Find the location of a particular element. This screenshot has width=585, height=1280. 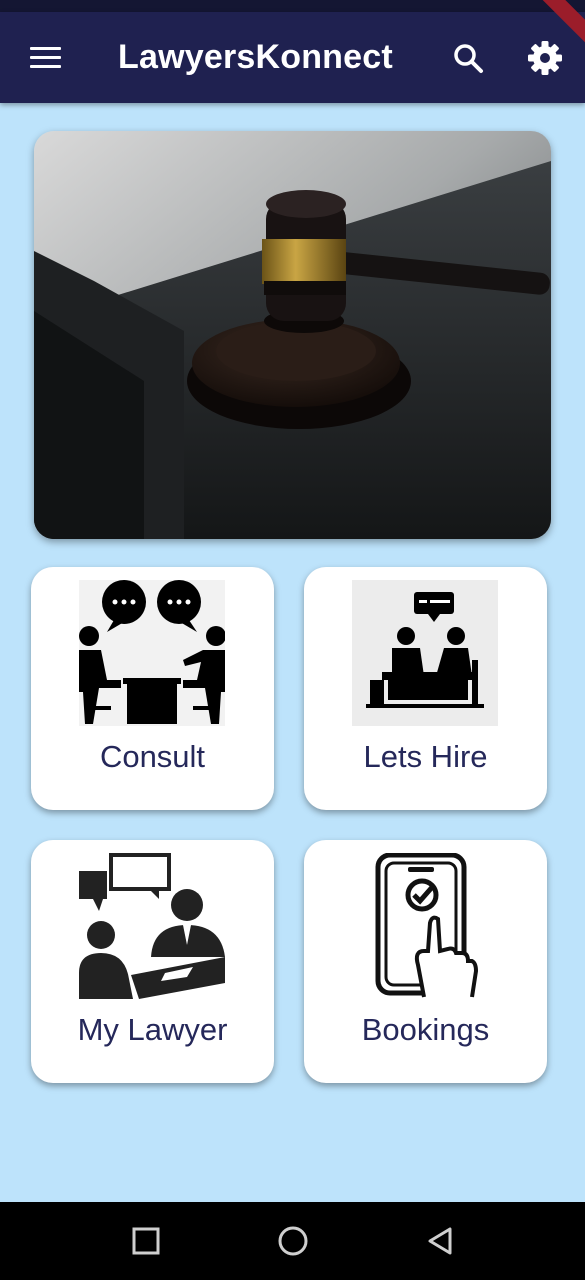

bookings-tile: Bookings is located at coordinates (425, 961).